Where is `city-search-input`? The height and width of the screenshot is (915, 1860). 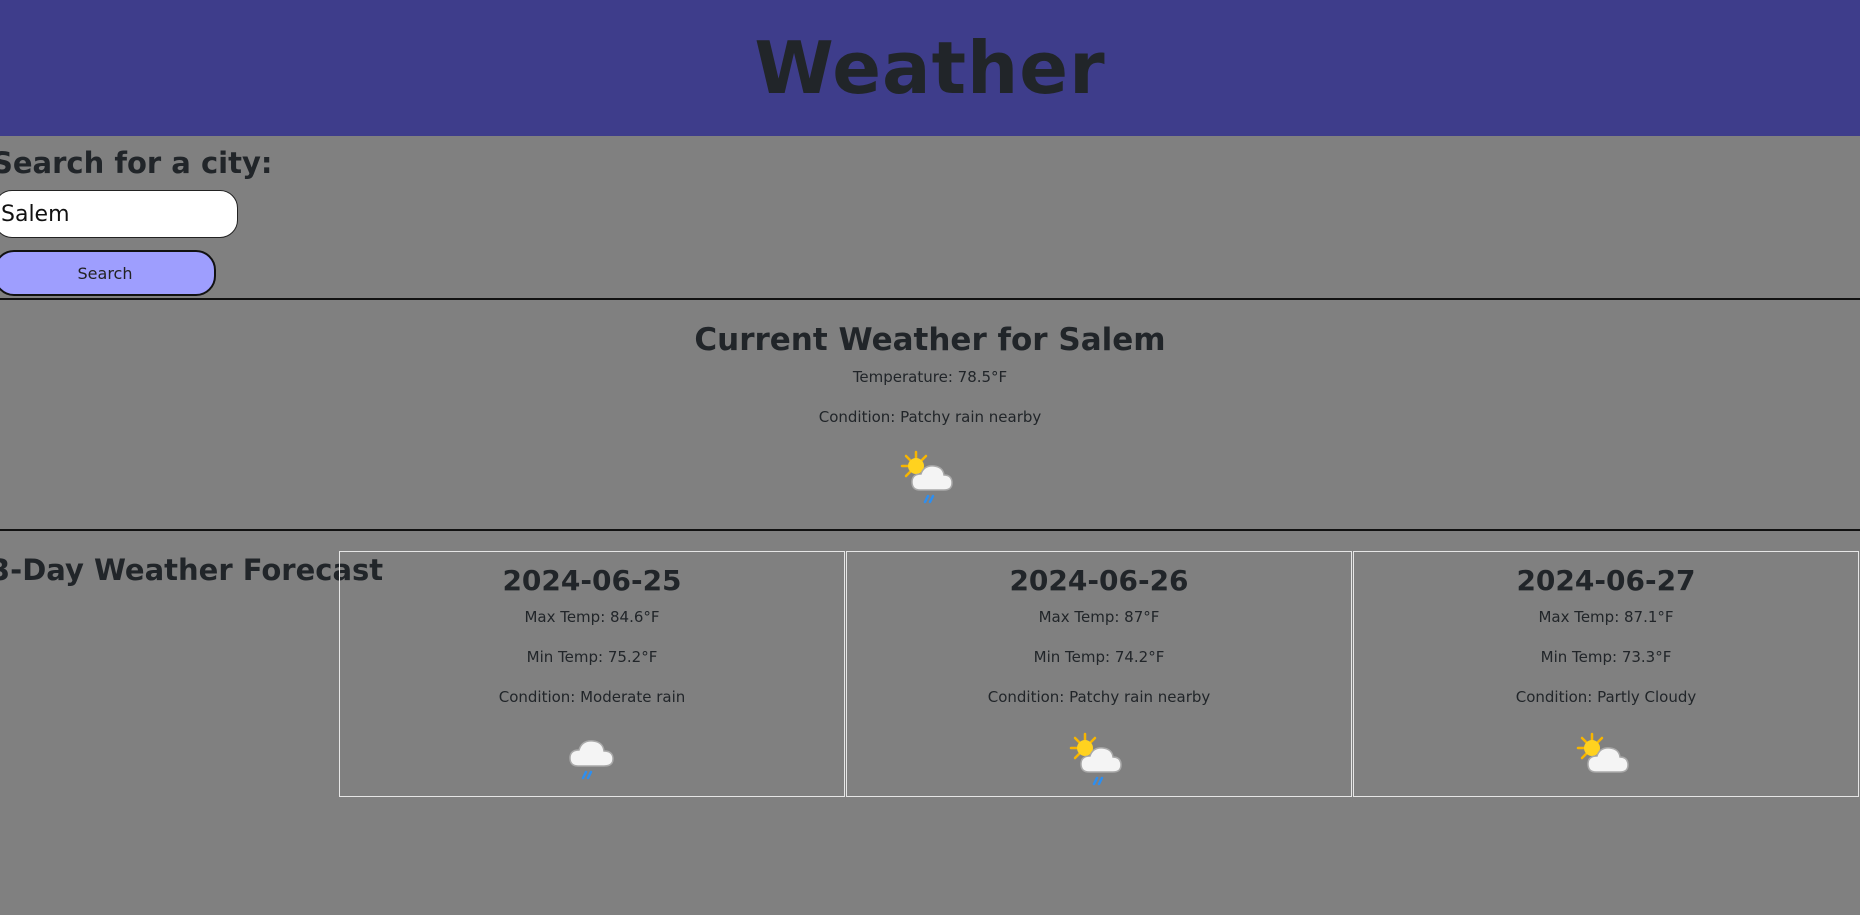
city-search-input is located at coordinates (119, 214).